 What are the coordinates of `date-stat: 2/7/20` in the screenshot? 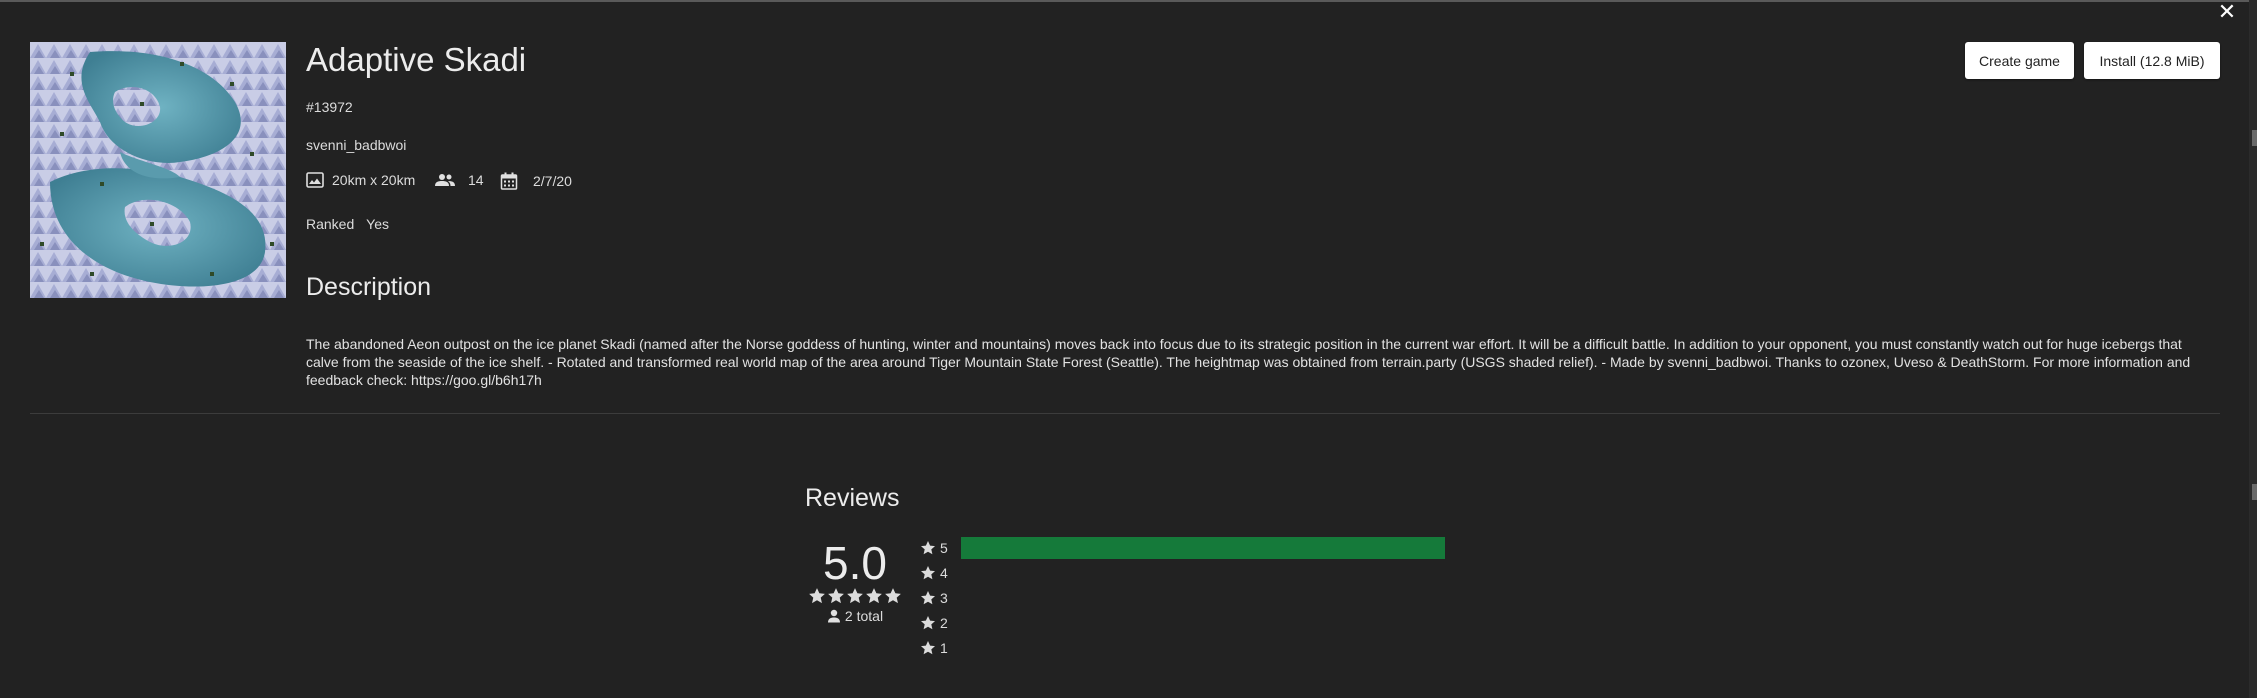 It's located at (536, 181).